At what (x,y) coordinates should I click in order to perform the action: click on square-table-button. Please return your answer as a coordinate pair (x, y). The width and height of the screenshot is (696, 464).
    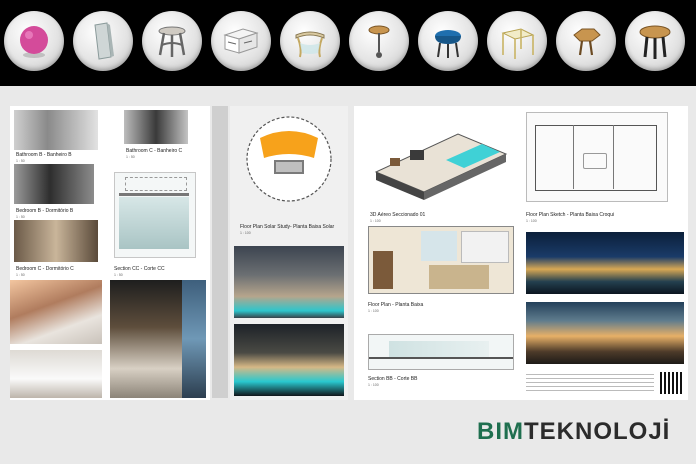
    Looking at the image, I should click on (517, 41).